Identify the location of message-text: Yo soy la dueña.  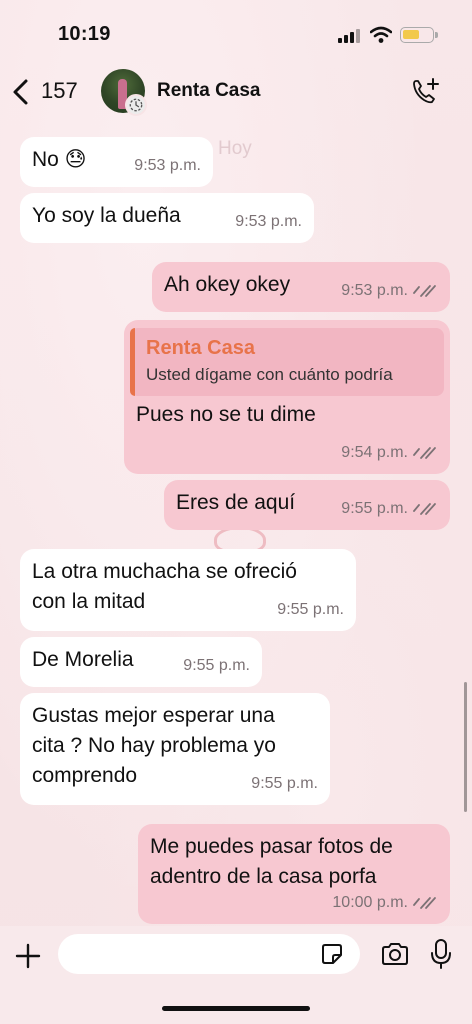
(106, 215).